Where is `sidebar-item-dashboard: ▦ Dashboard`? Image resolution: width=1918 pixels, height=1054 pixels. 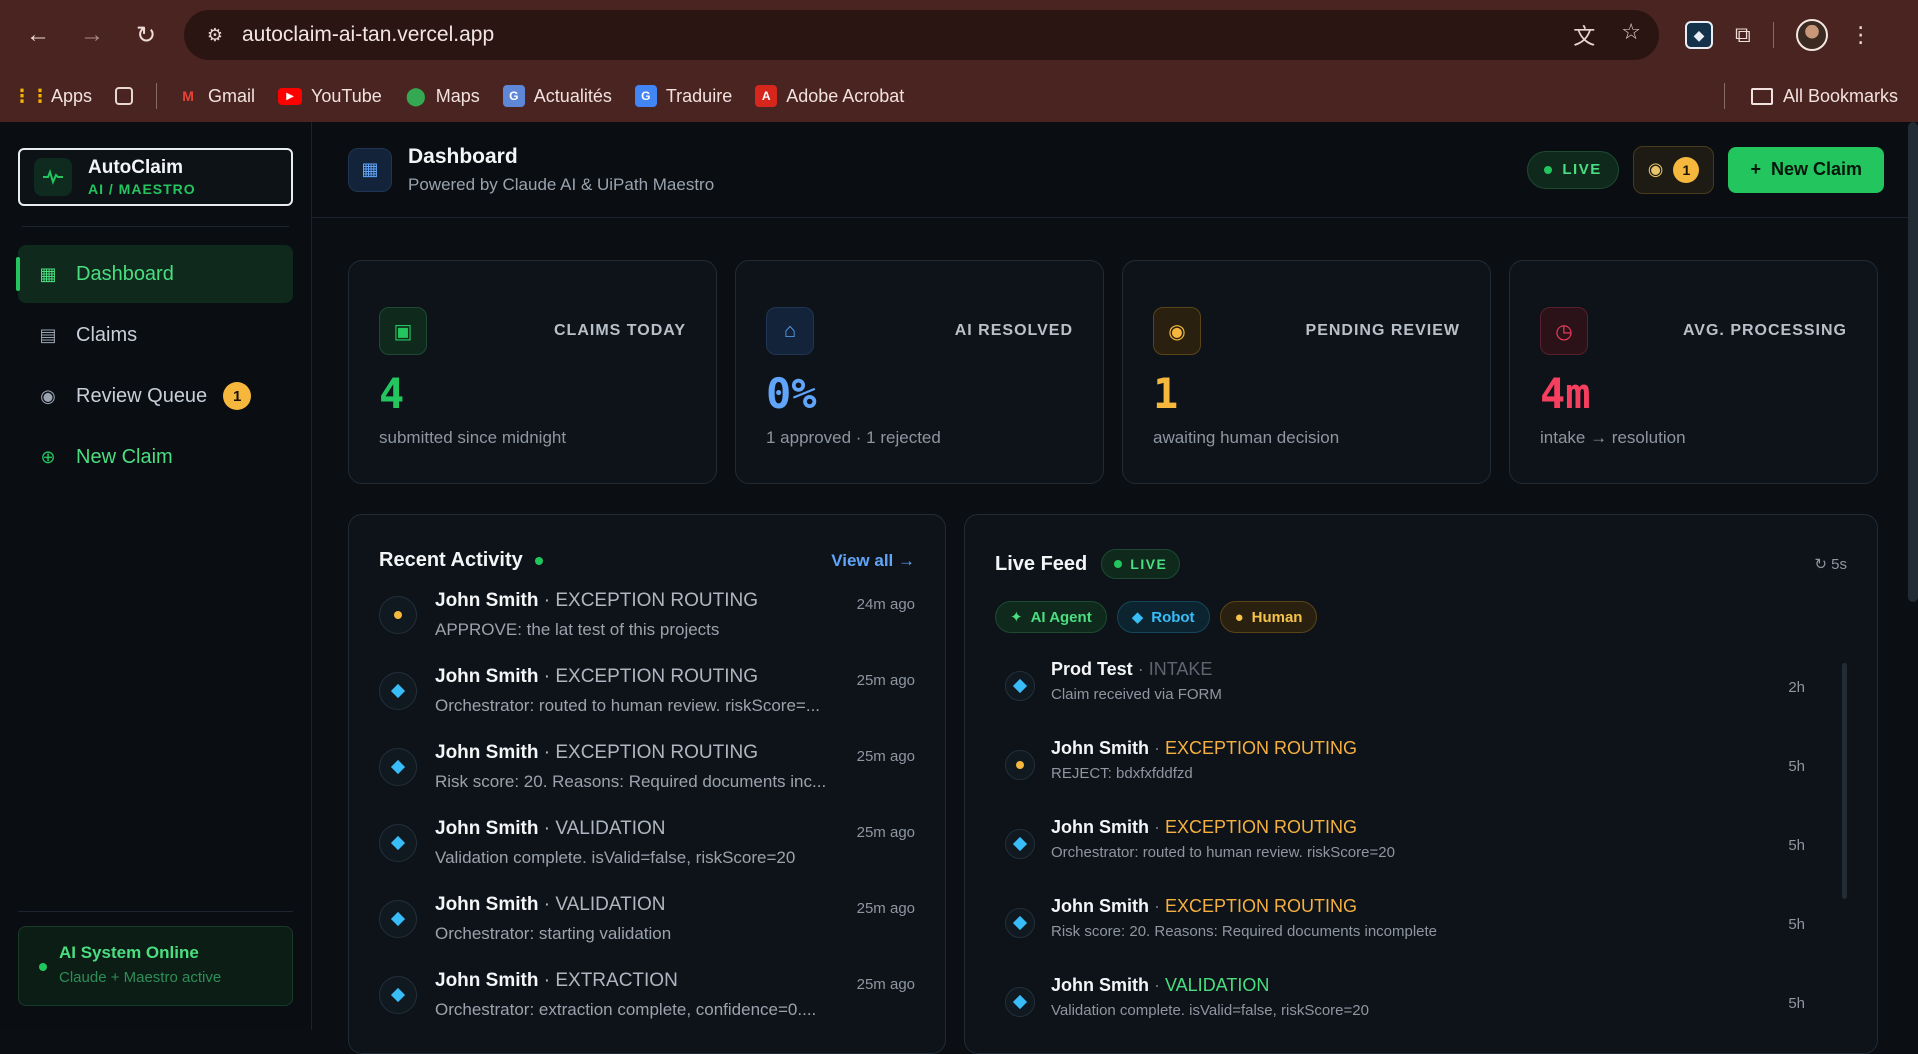
sidebar-item-dashboard: ▦ Dashboard is located at coordinates (154, 274).